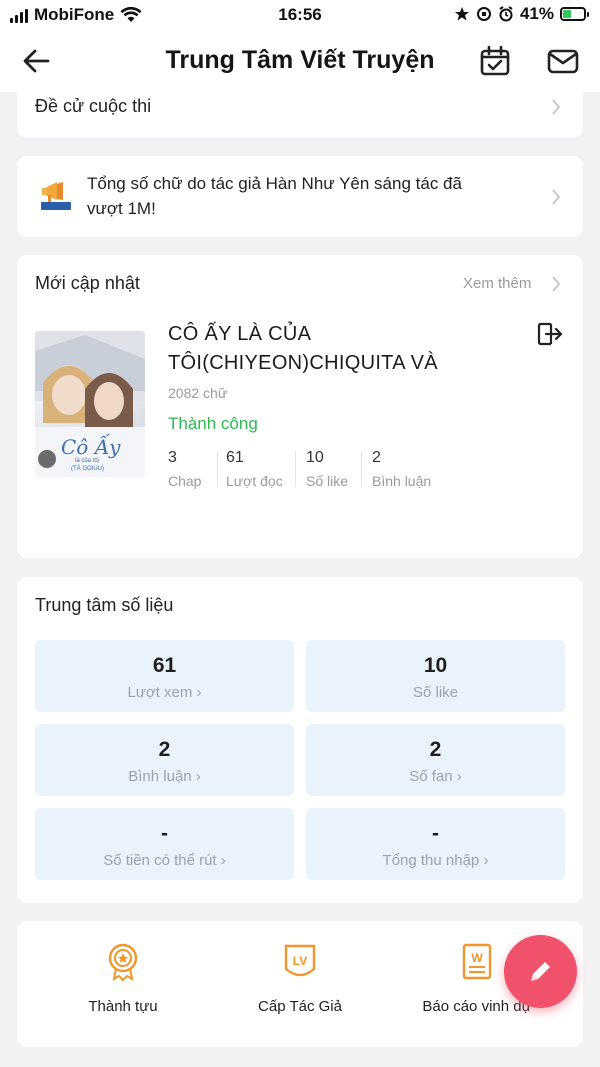 Image resolution: width=600 pixels, height=1067 pixels. Describe the element at coordinates (164, 860) in the screenshot. I see `metric-label: Số tiền có thể rút ›` at that location.